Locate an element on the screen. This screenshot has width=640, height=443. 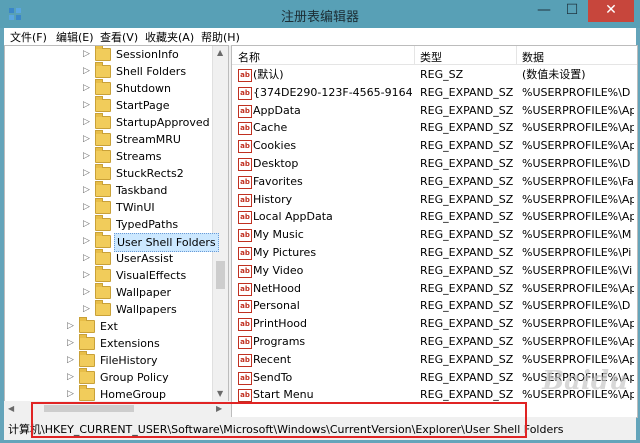
scroll-up-icon: ▲ is located at coordinates (220, 52).